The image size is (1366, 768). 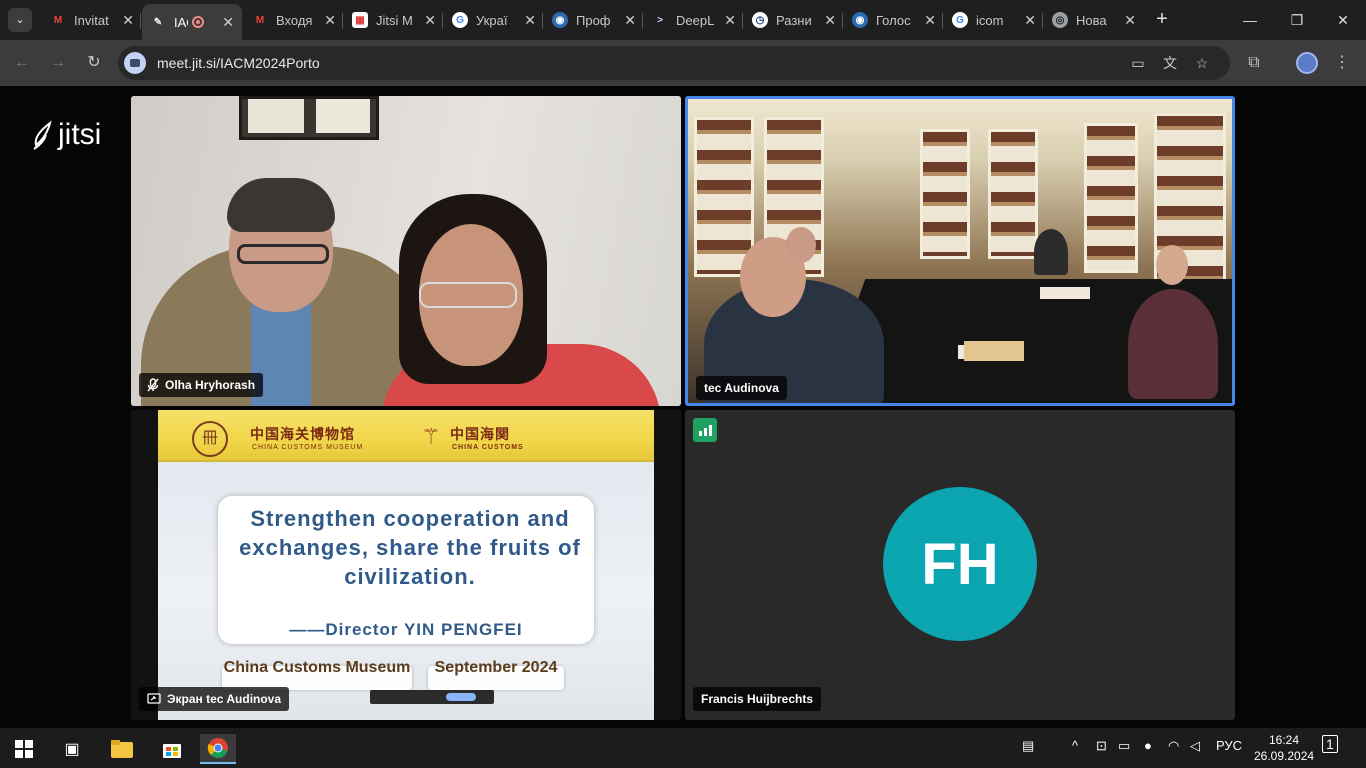 I want to click on calendar-icon: ▦, so click(x=360, y=20).